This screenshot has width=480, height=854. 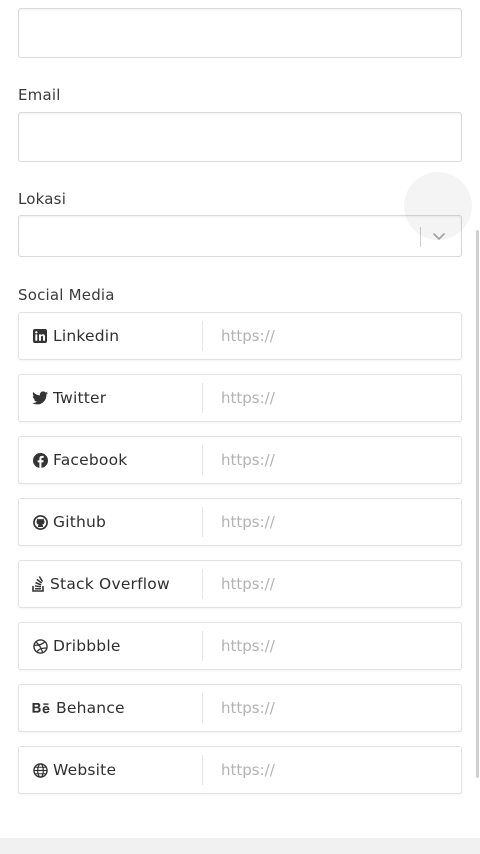 I want to click on social-row-behance: Behance, so click(x=240, y=708).